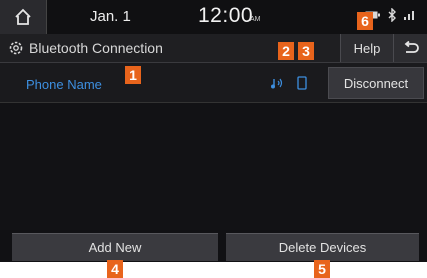  I want to click on page-title: Bluetooth Connection, so click(96, 48).